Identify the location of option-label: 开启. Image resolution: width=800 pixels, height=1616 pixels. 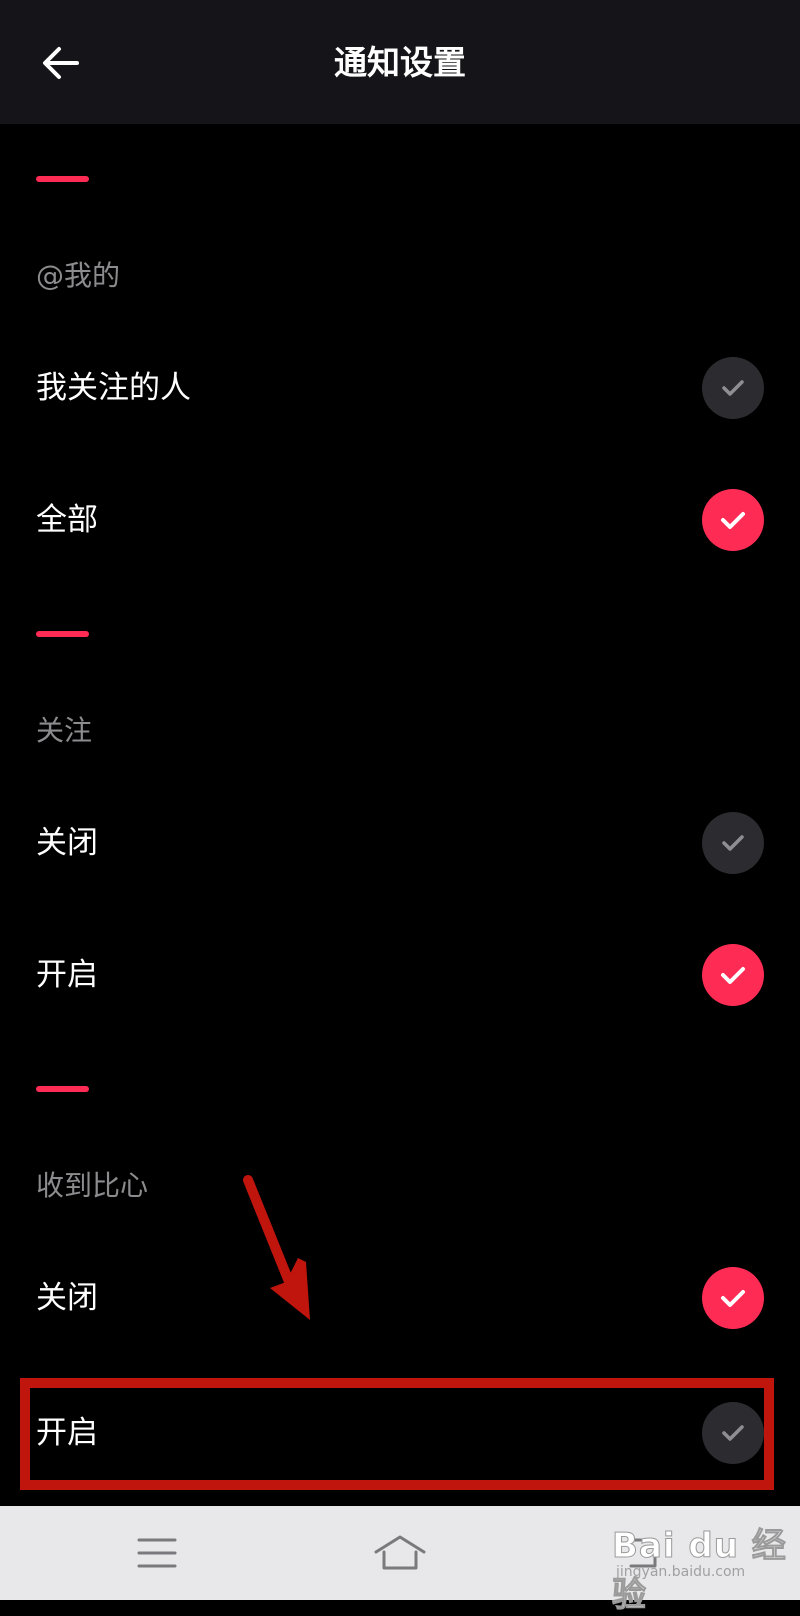
(67, 975).